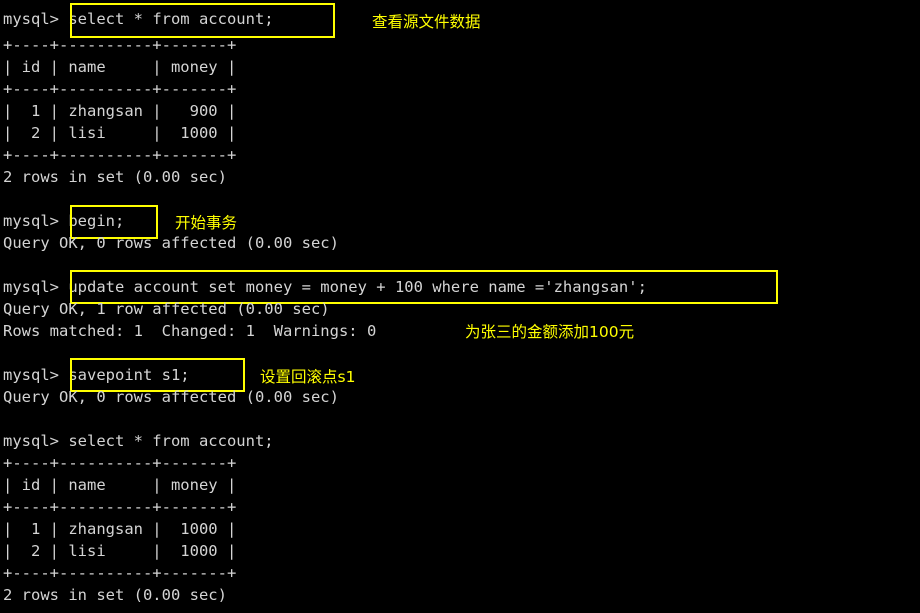  What do you see at coordinates (171, 19) in the screenshot?
I see `command-text: select * from account;` at bounding box center [171, 19].